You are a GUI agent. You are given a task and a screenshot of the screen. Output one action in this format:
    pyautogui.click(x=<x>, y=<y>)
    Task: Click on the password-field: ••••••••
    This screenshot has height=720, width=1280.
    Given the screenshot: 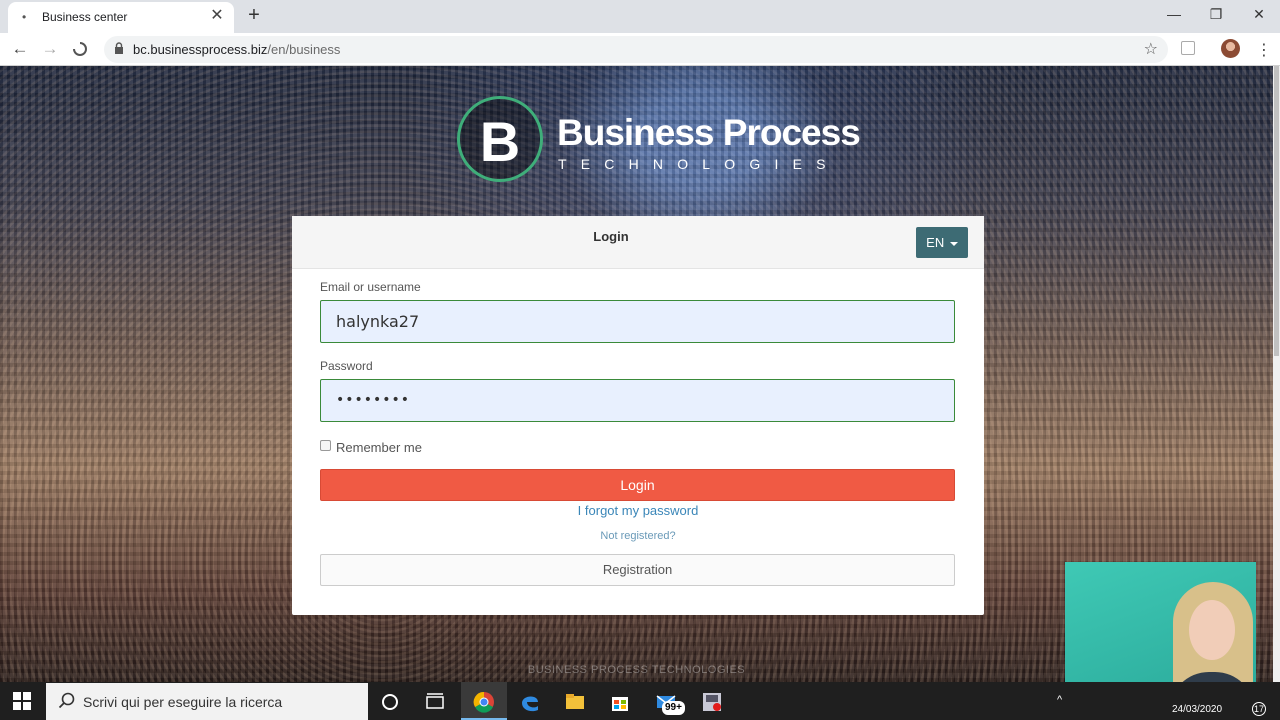 What is the action you would take?
    pyautogui.click(x=637, y=400)
    